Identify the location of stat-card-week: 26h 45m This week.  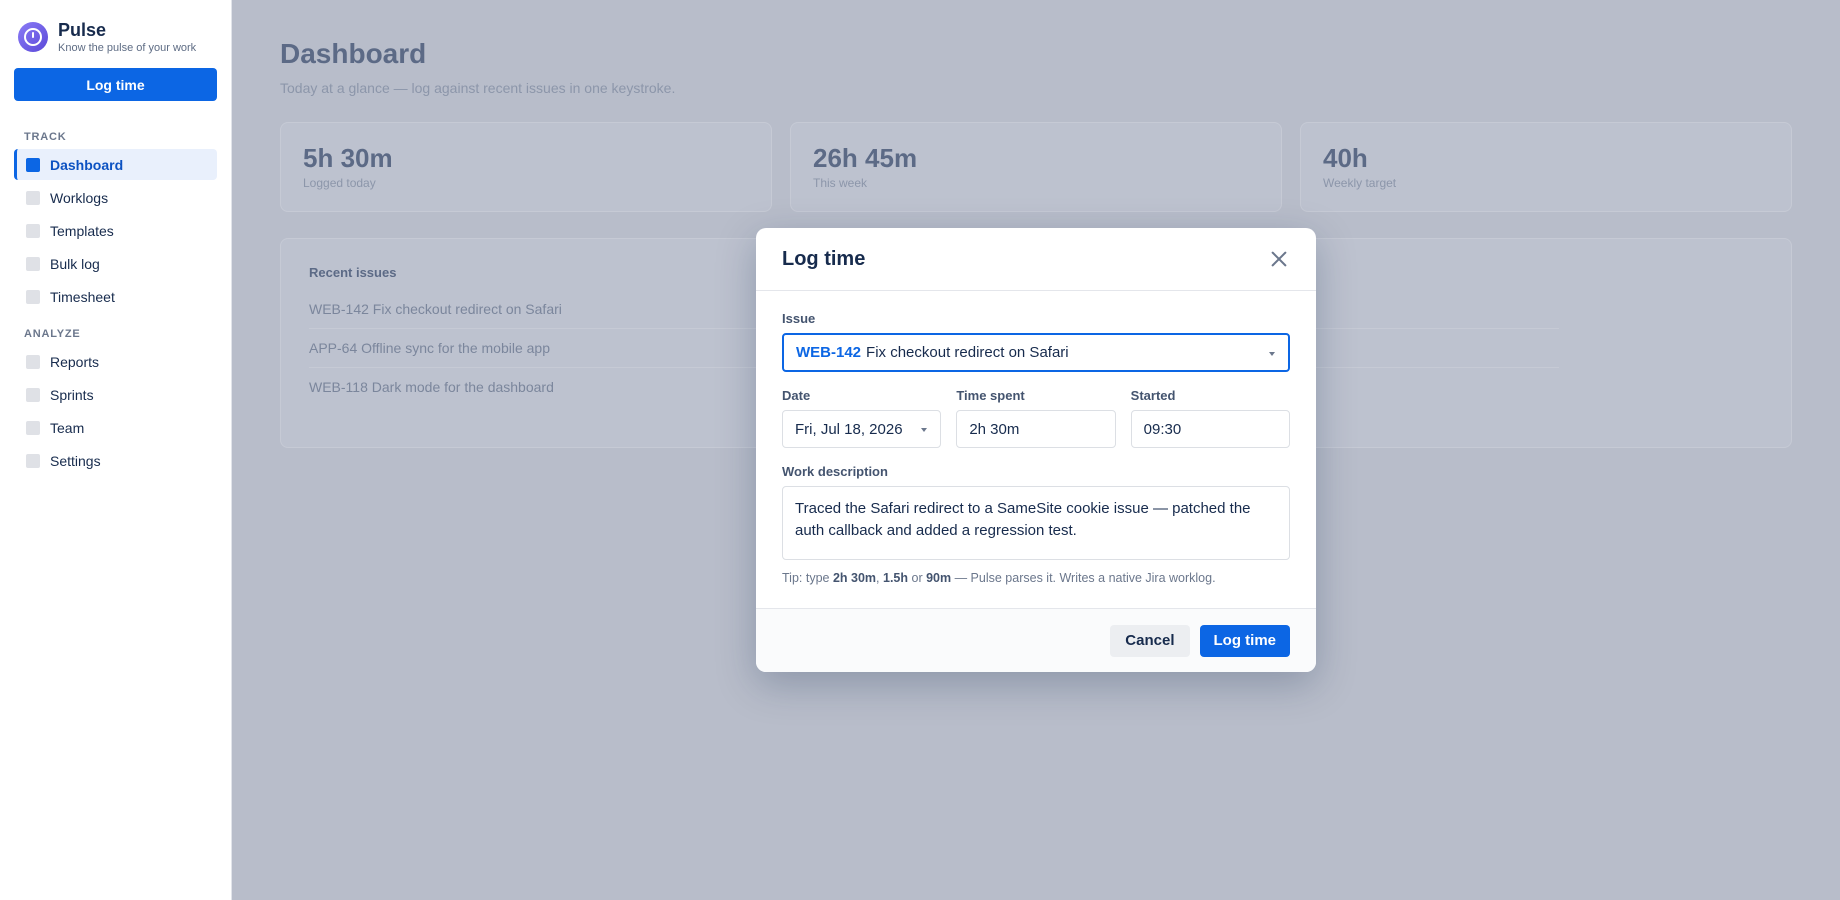
(1036, 167).